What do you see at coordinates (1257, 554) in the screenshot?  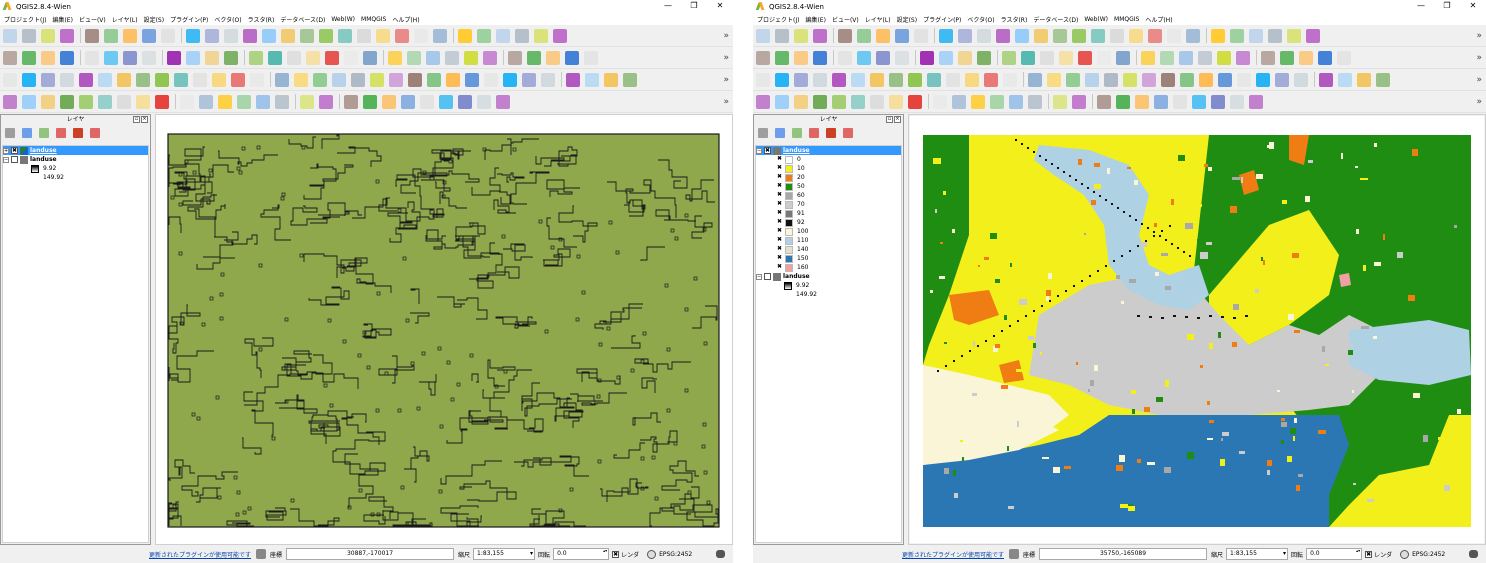 I see `scale-combobox: 1:83,155` at bounding box center [1257, 554].